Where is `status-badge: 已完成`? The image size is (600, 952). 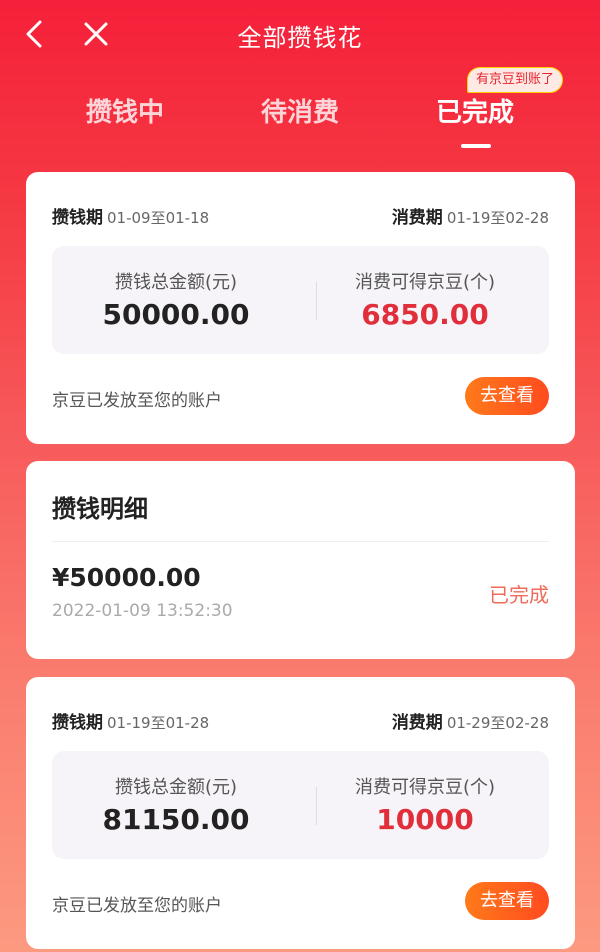
status-badge: 已完成 is located at coordinates (519, 595).